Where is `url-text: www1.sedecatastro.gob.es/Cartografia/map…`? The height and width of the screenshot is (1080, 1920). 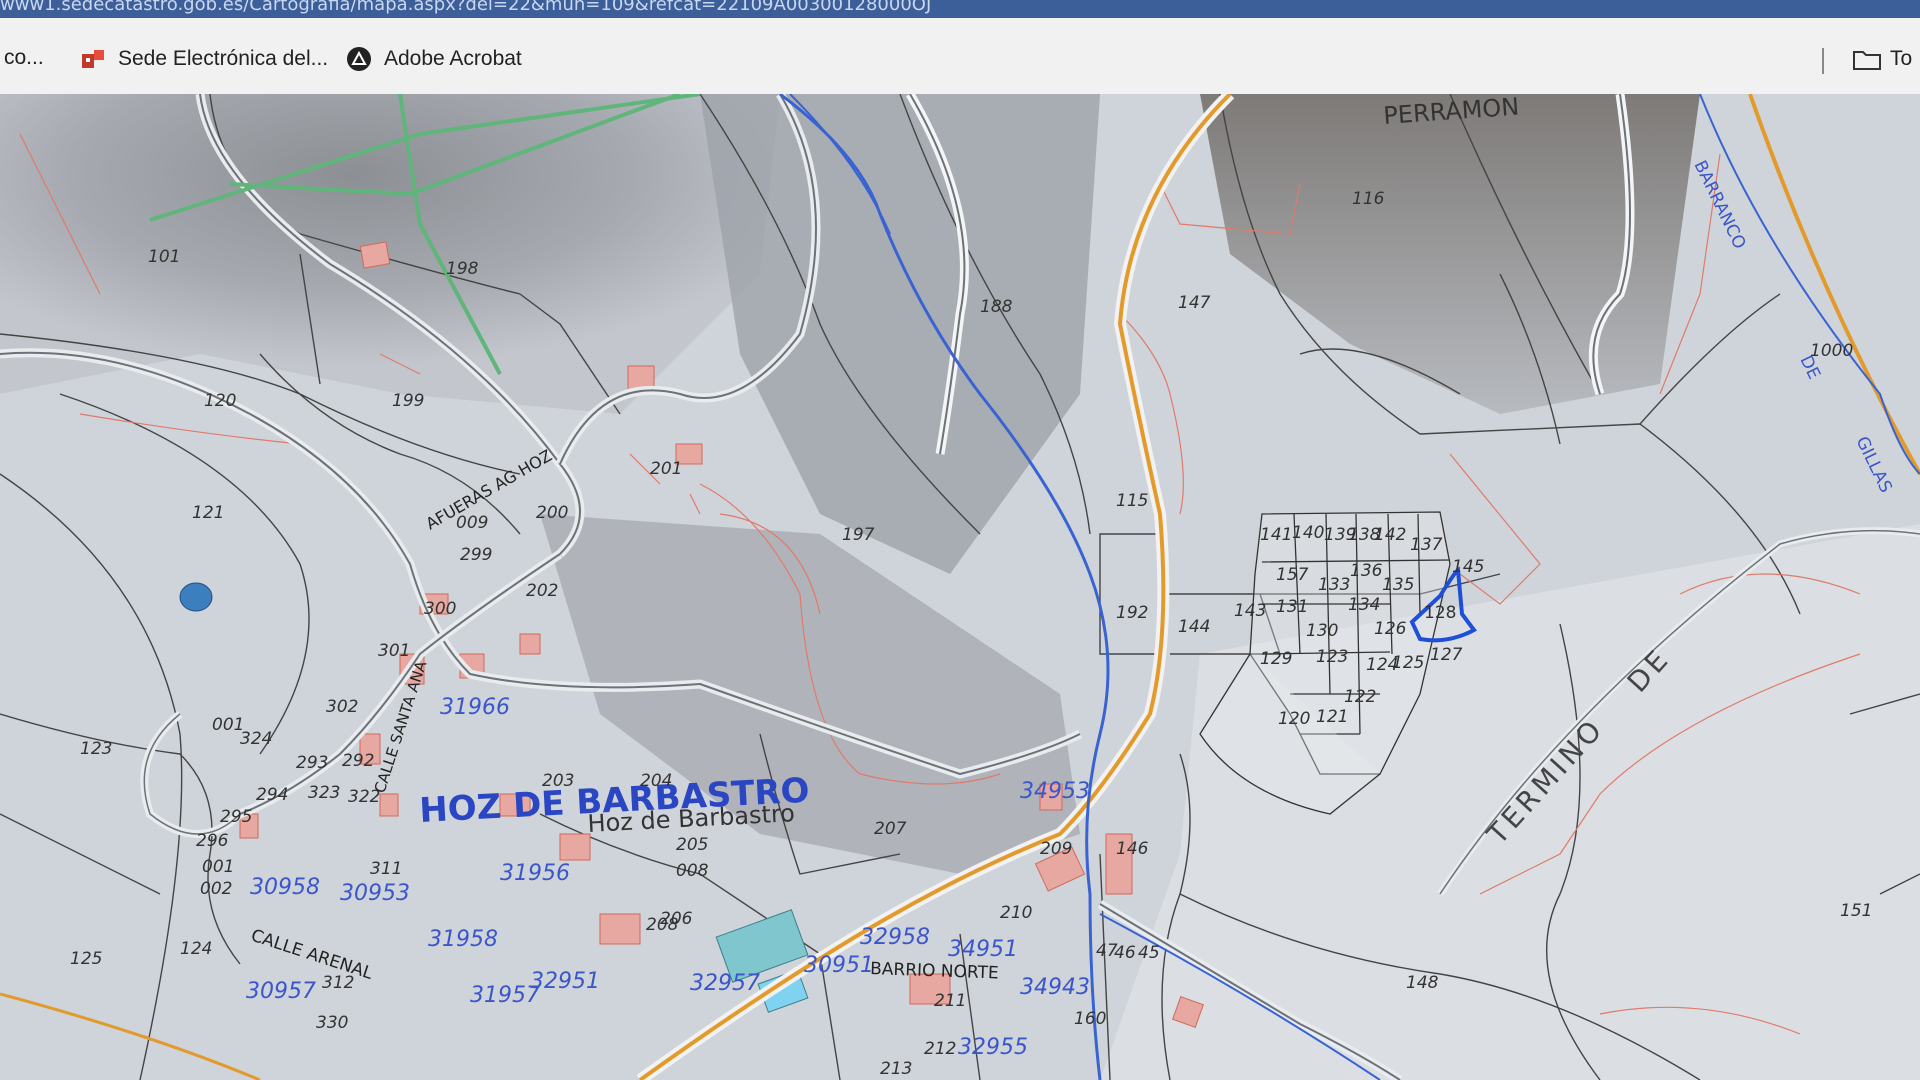
url-text: www1.sedecatastro.gob.es/Cartografia/map… is located at coordinates (466, 7).